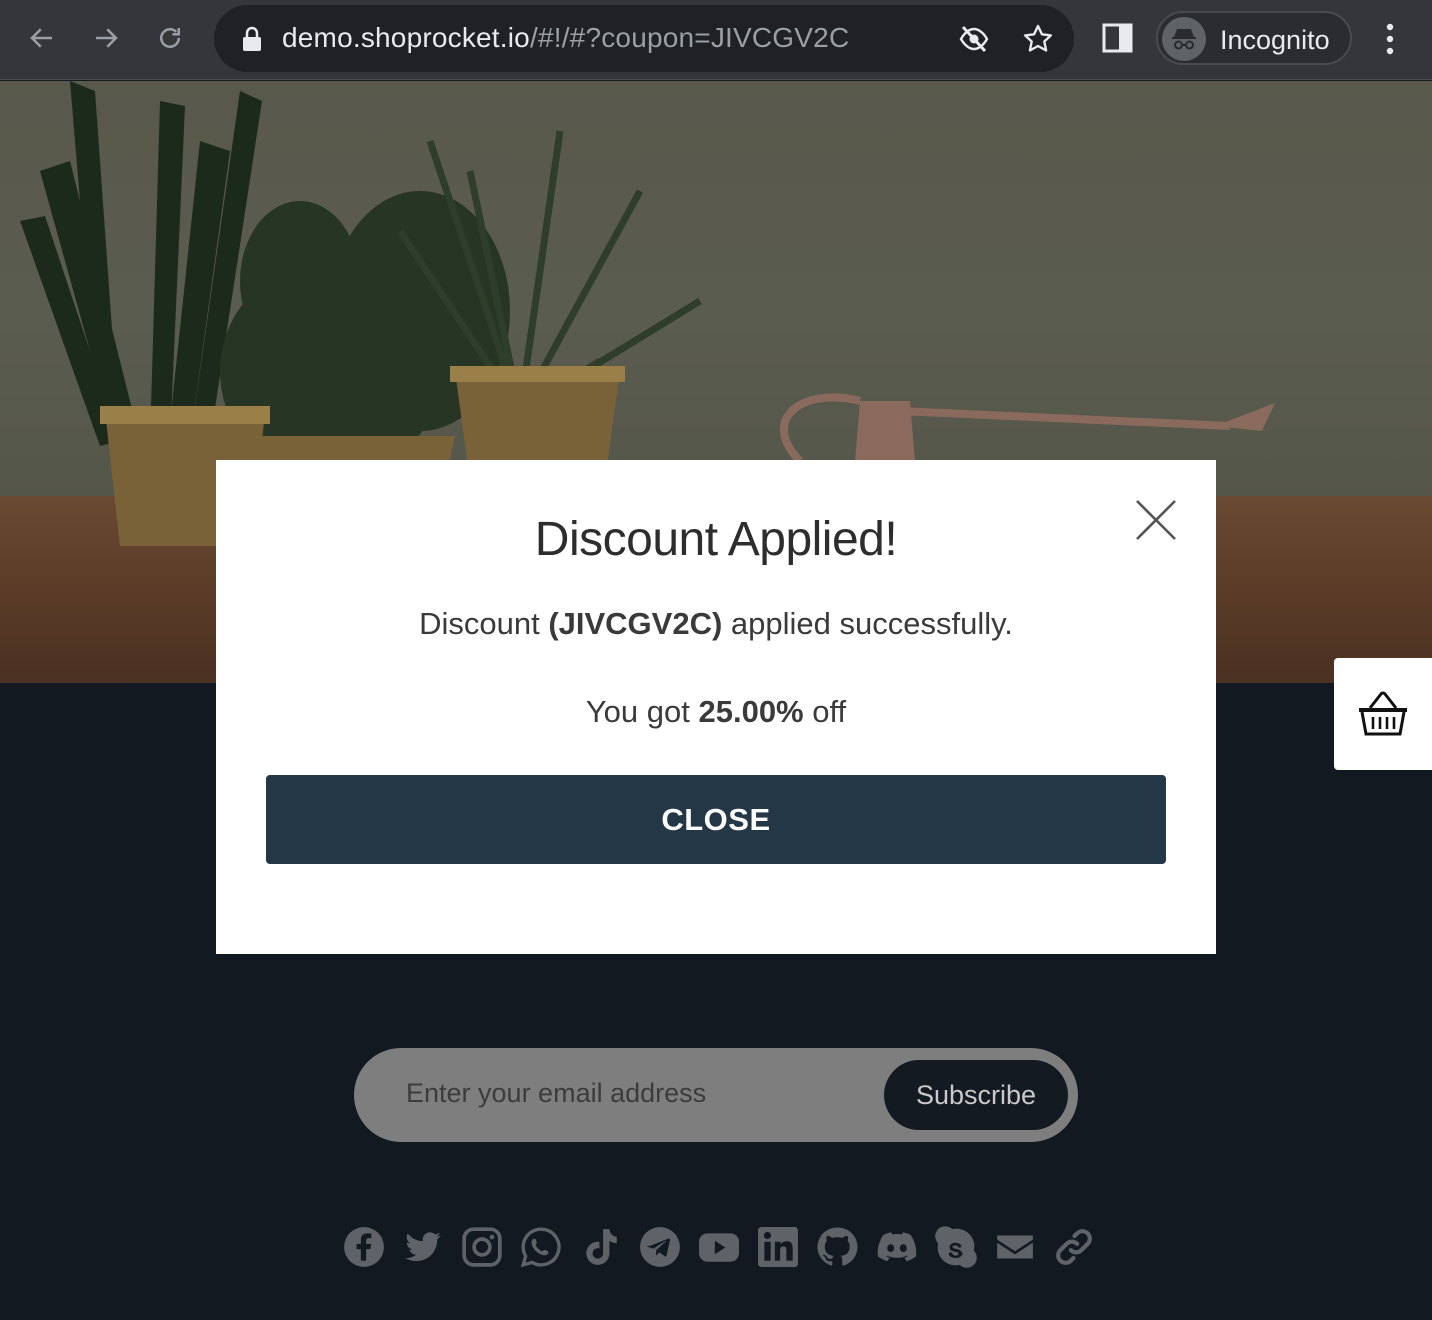 This screenshot has width=1432, height=1320. I want to click on discount-amount-message: You got 25.00% off, so click(716, 712).